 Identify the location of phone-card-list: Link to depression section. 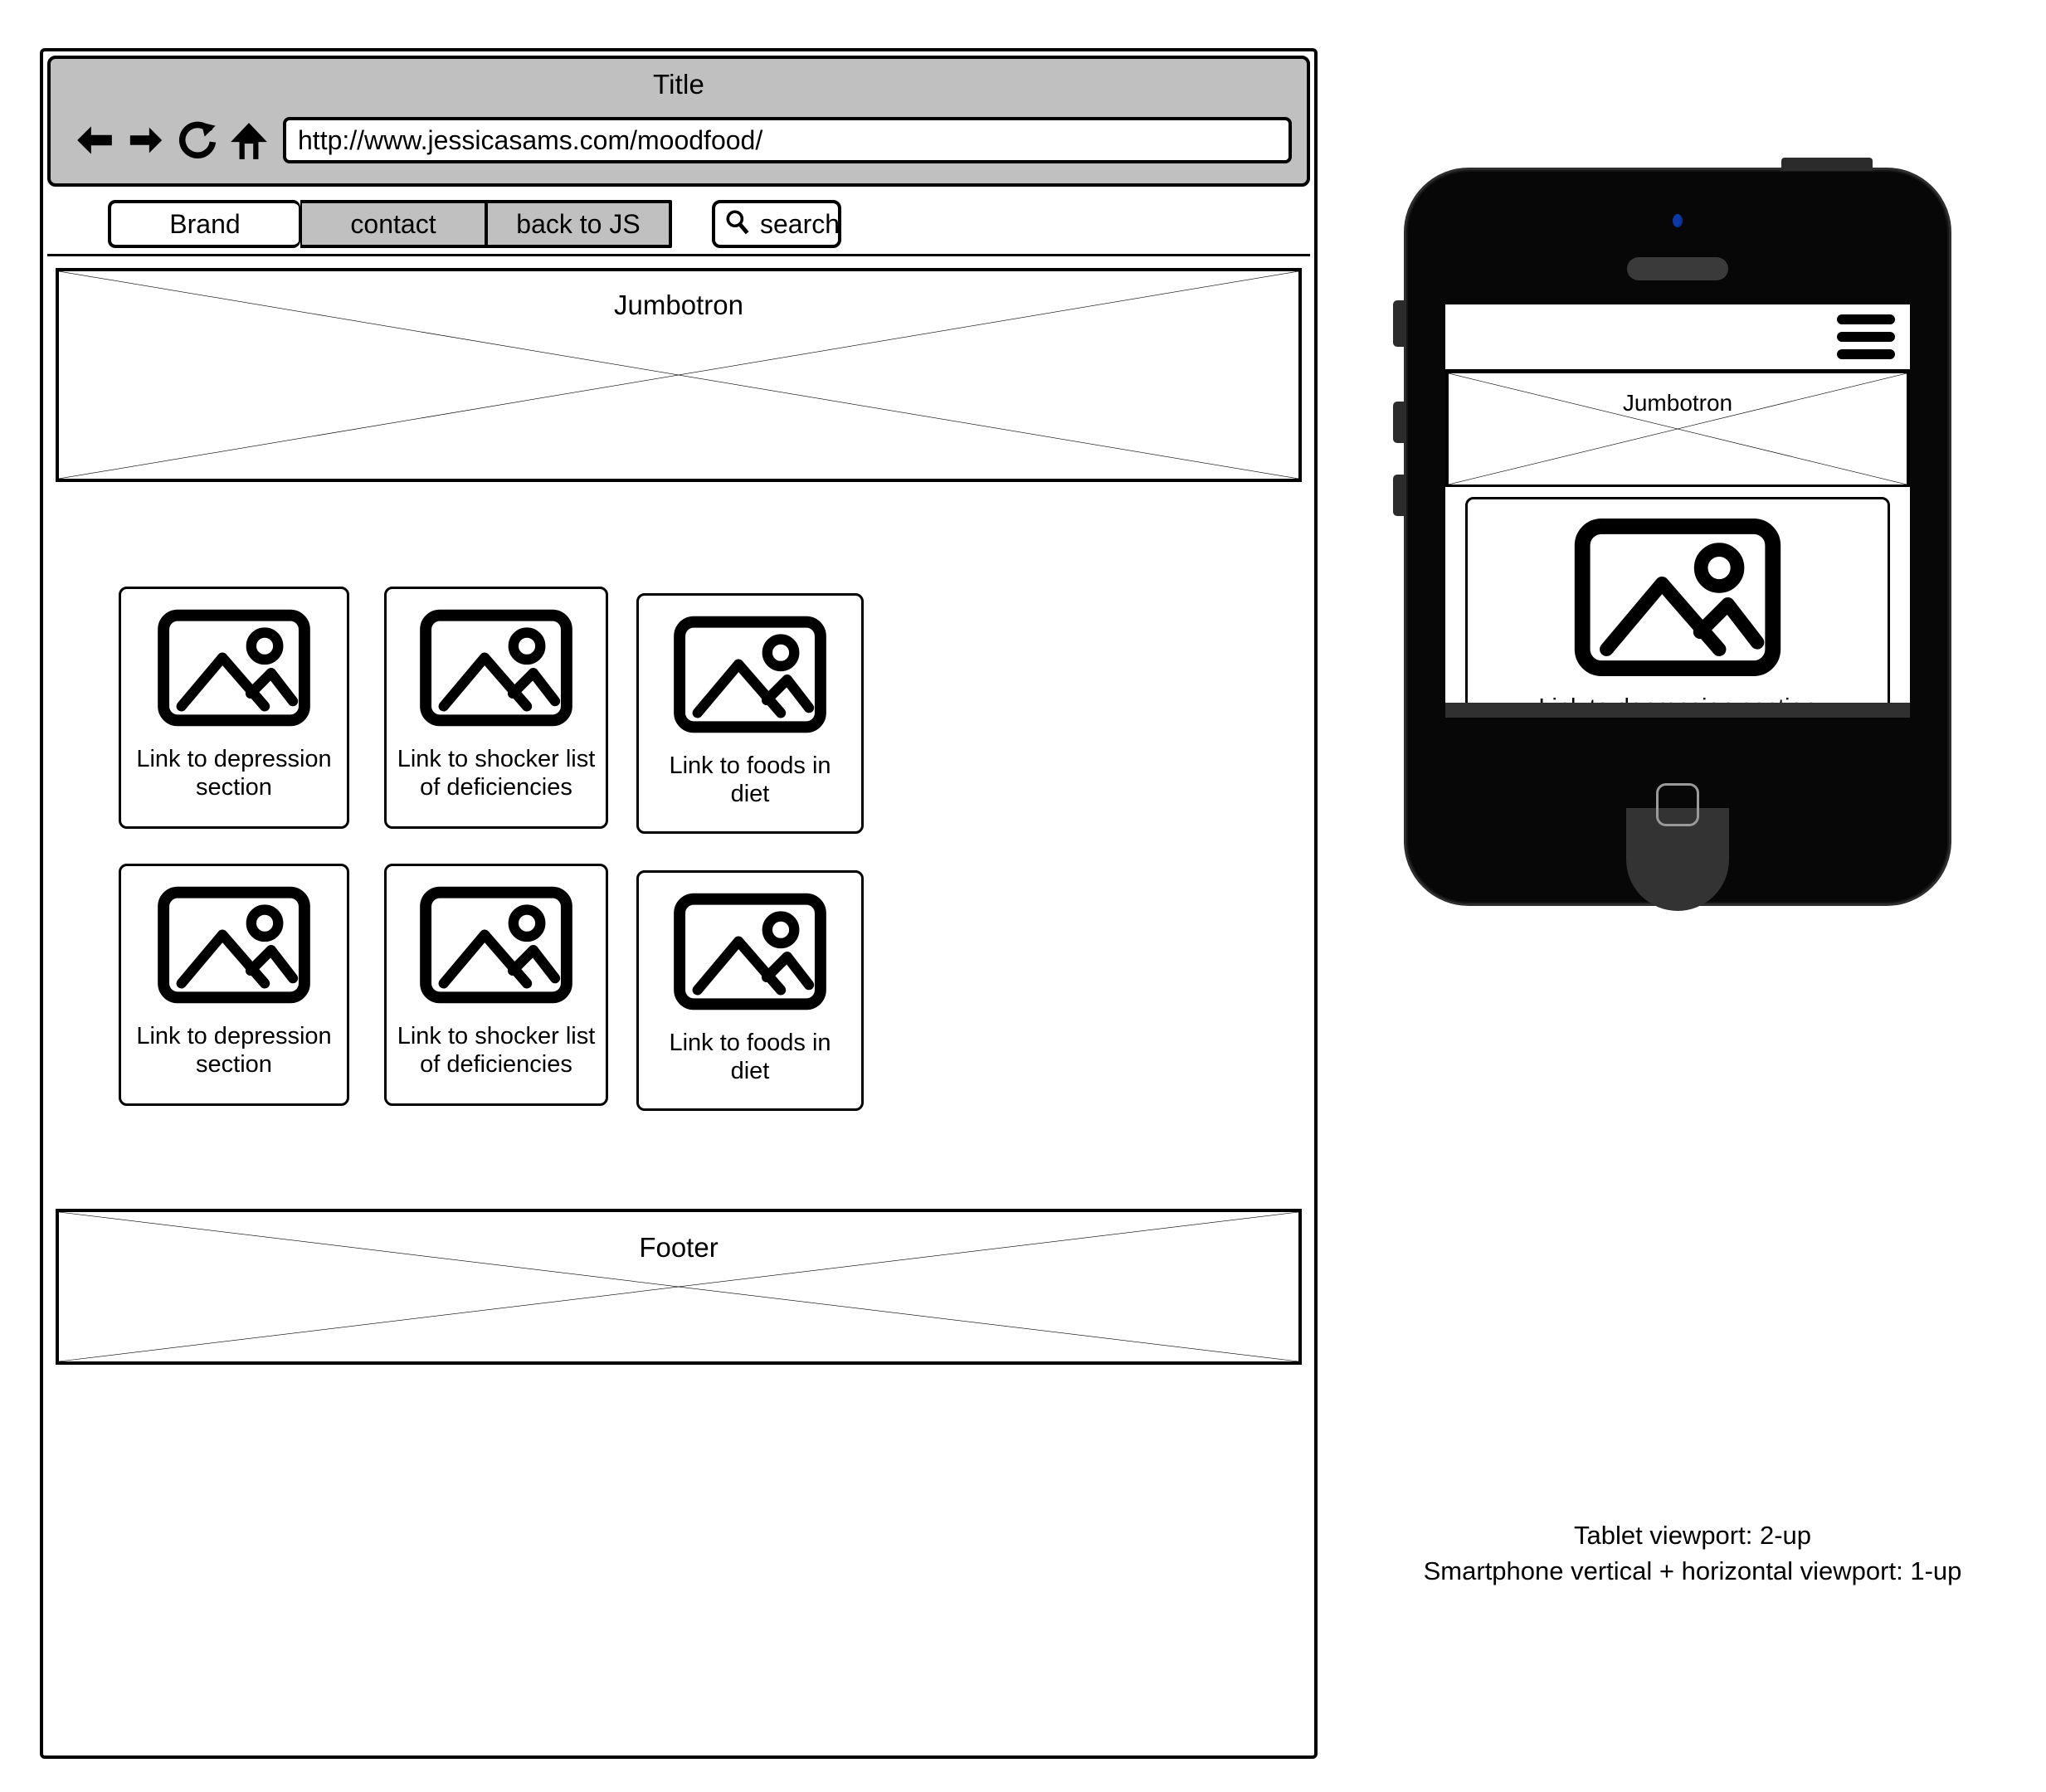
(1677, 595).